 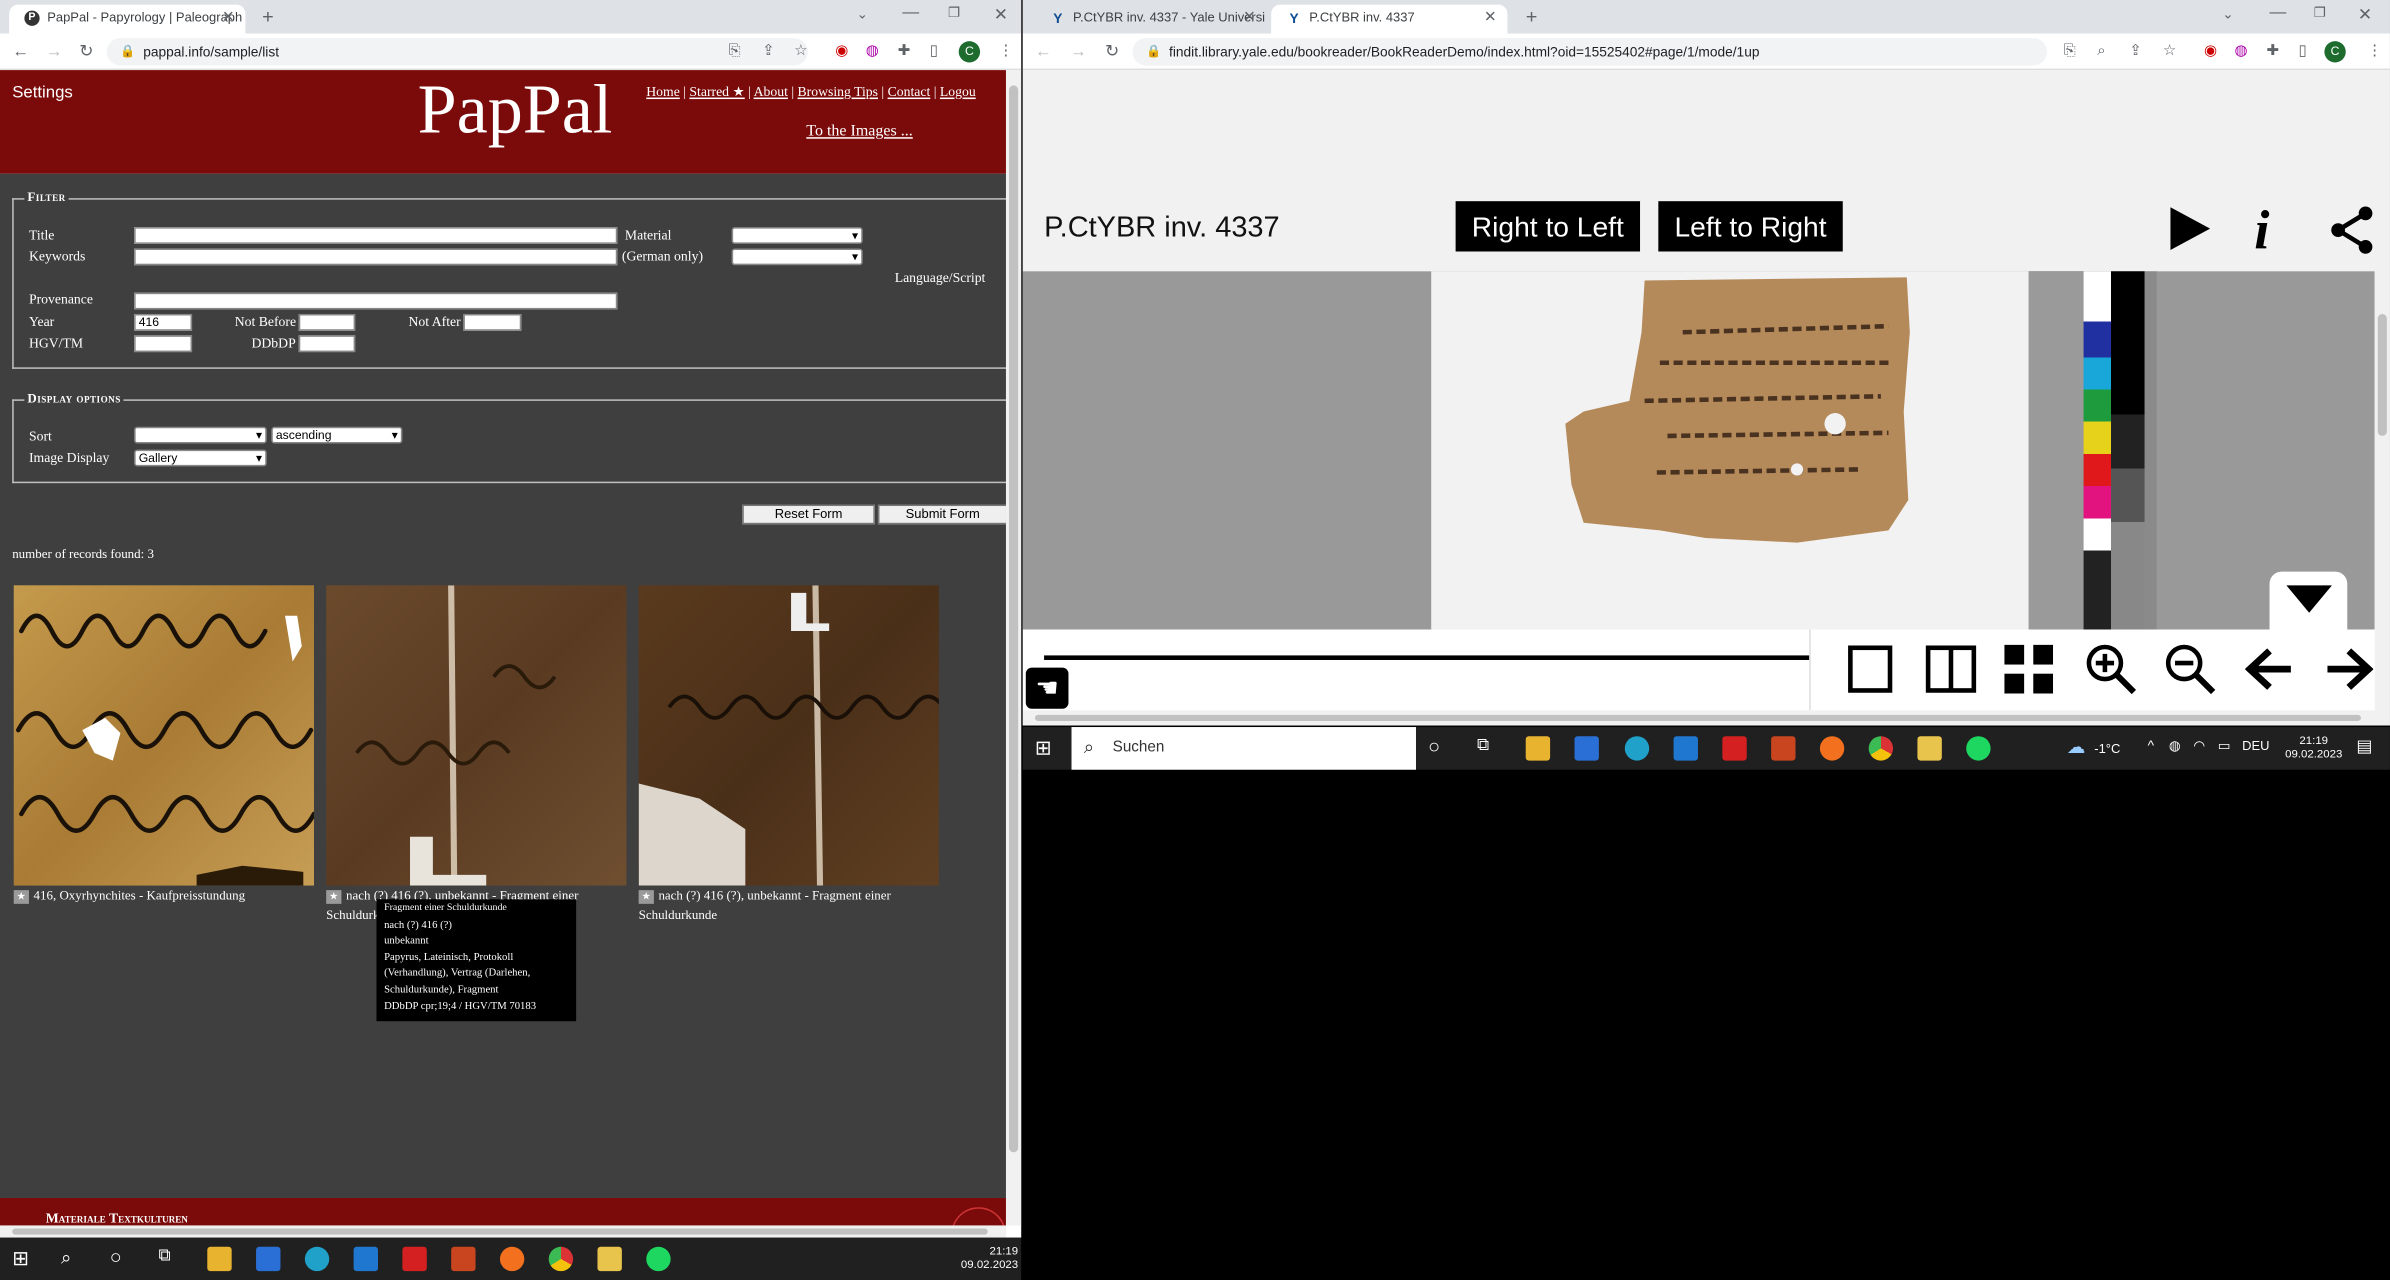 I want to click on horizontal-scrollbar, so click(x=503, y=1231).